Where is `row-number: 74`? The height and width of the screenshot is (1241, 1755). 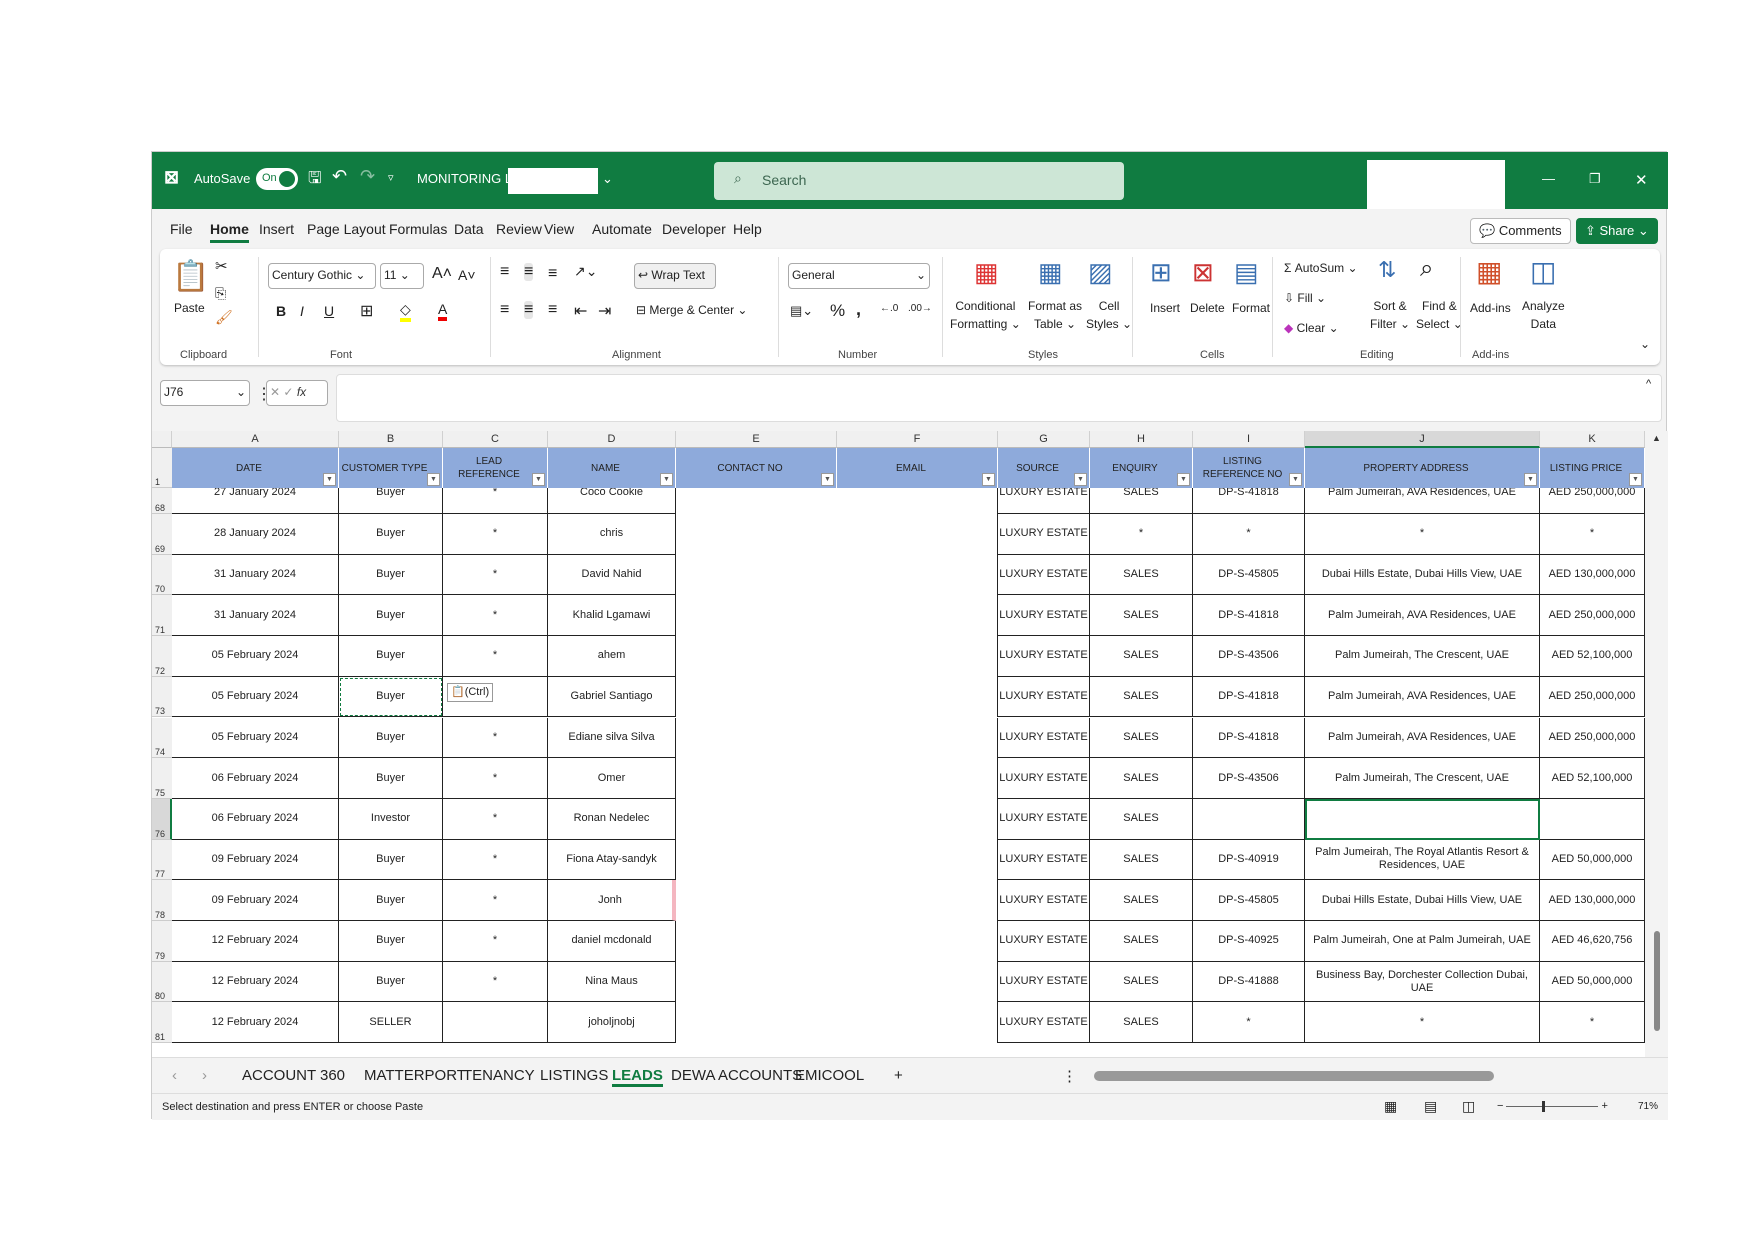 row-number: 74 is located at coordinates (162, 738).